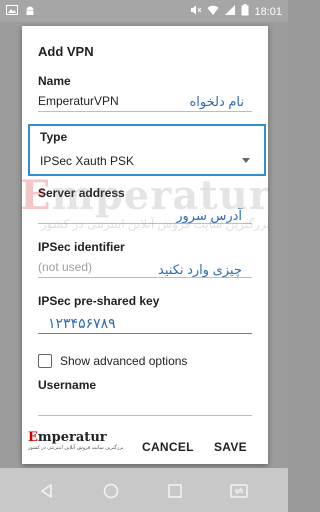 Image resolution: width=320 pixels, height=512 pixels. I want to click on recents-icon, so click(175, 491).